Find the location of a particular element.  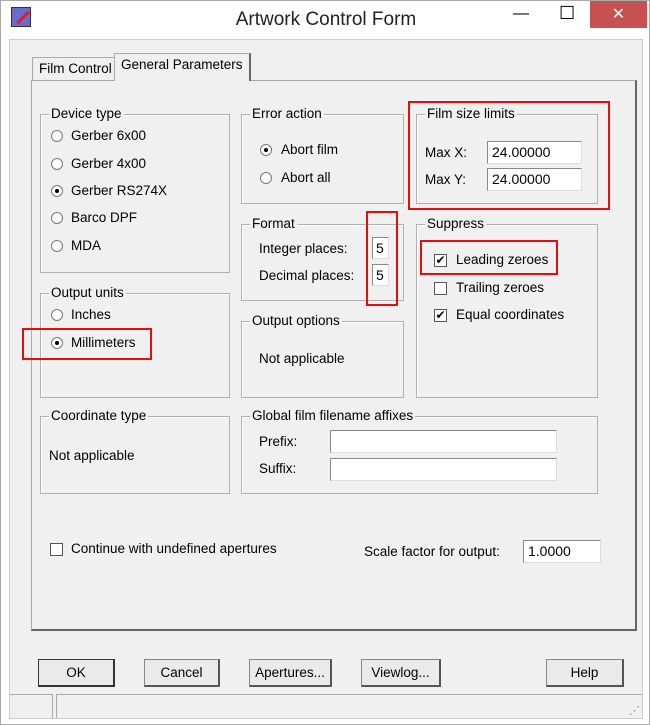

scale-factor-input: 1.0000 is located at coordinates (562, 551).